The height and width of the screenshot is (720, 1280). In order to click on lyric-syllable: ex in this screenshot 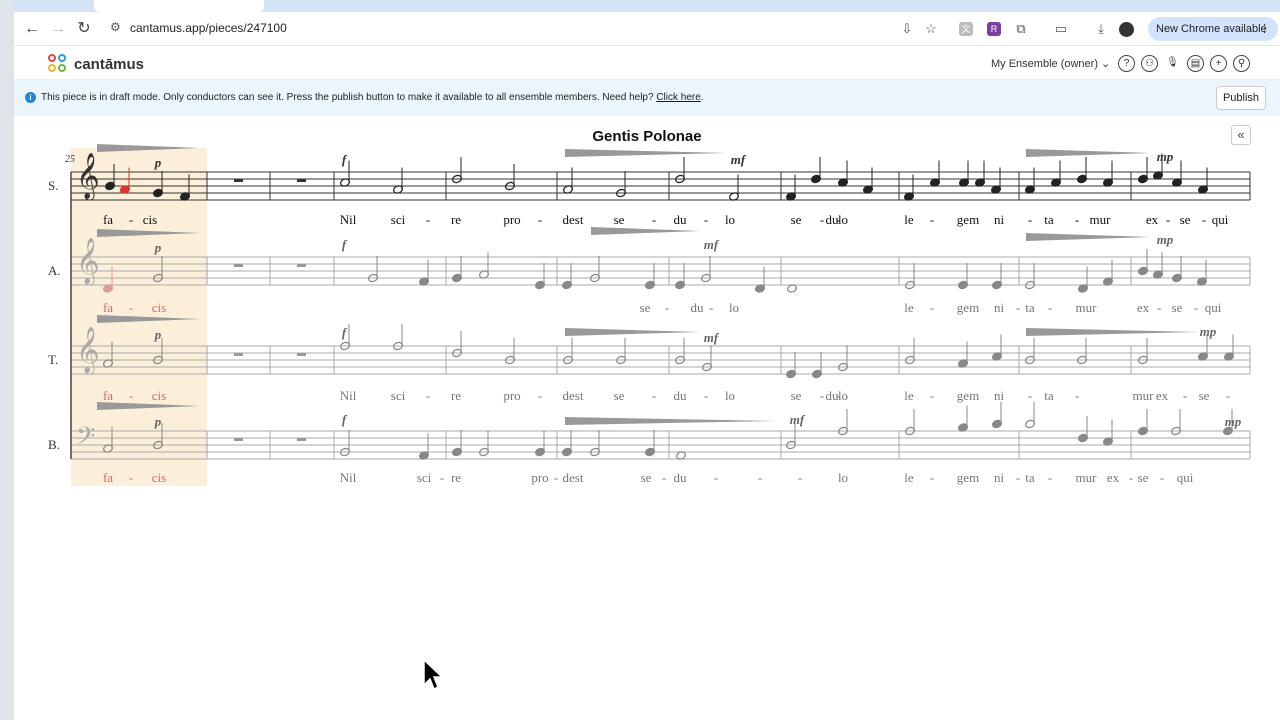, I will do `click(1143, 307)`.